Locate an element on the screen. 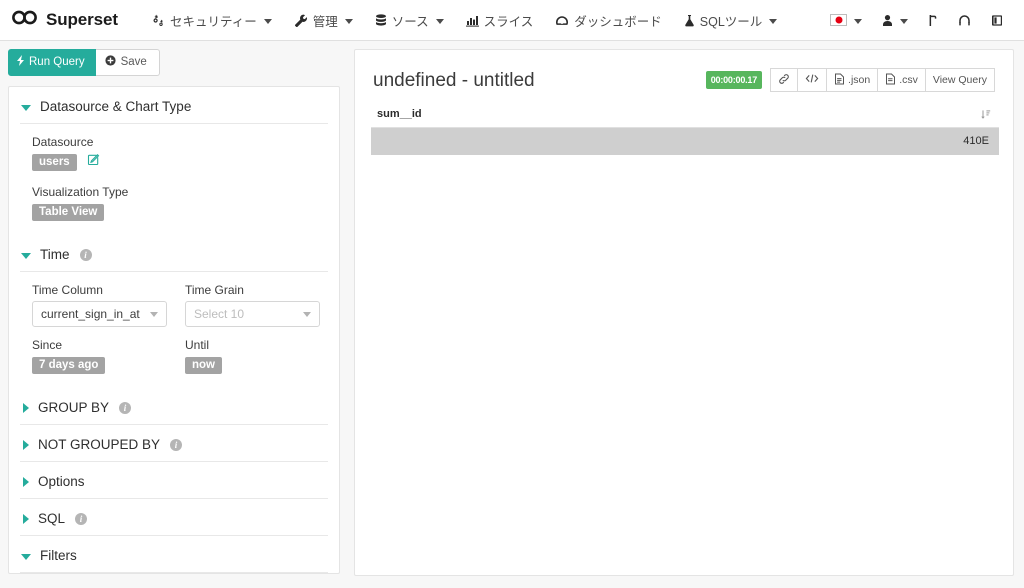 This screenshot has height=588, width=1024. table-cell-sum-id: 410E is located at coordinates (685, 141).